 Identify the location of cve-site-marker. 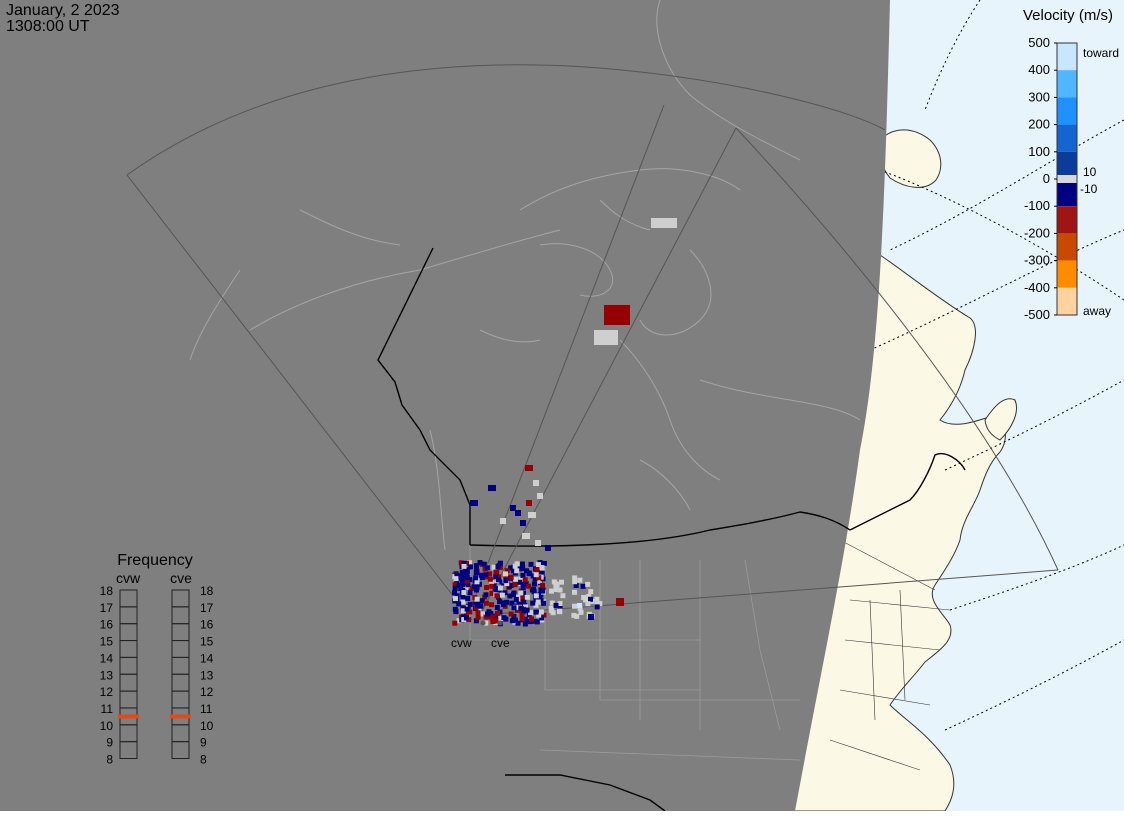
(500, 623).